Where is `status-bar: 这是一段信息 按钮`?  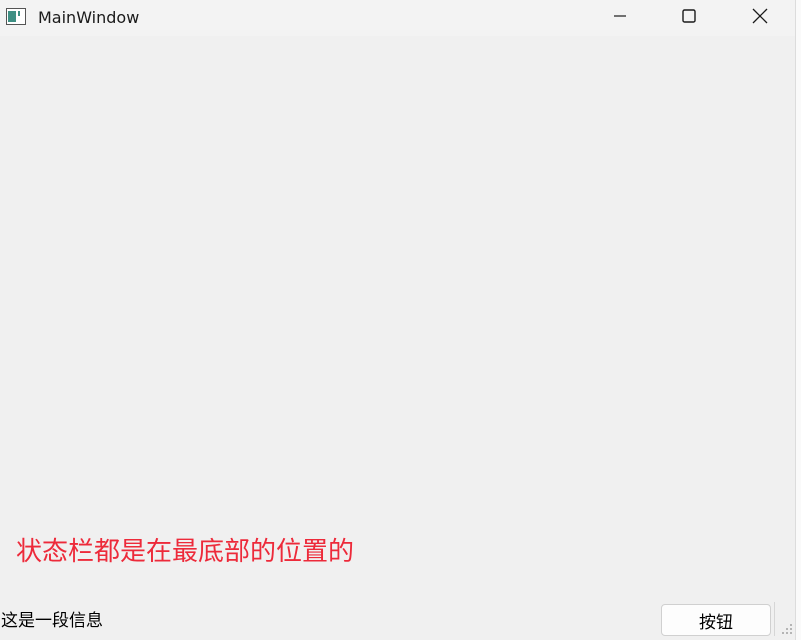
status-bar: 这是一段信息 按钮 is located at coordinates (397, 620).